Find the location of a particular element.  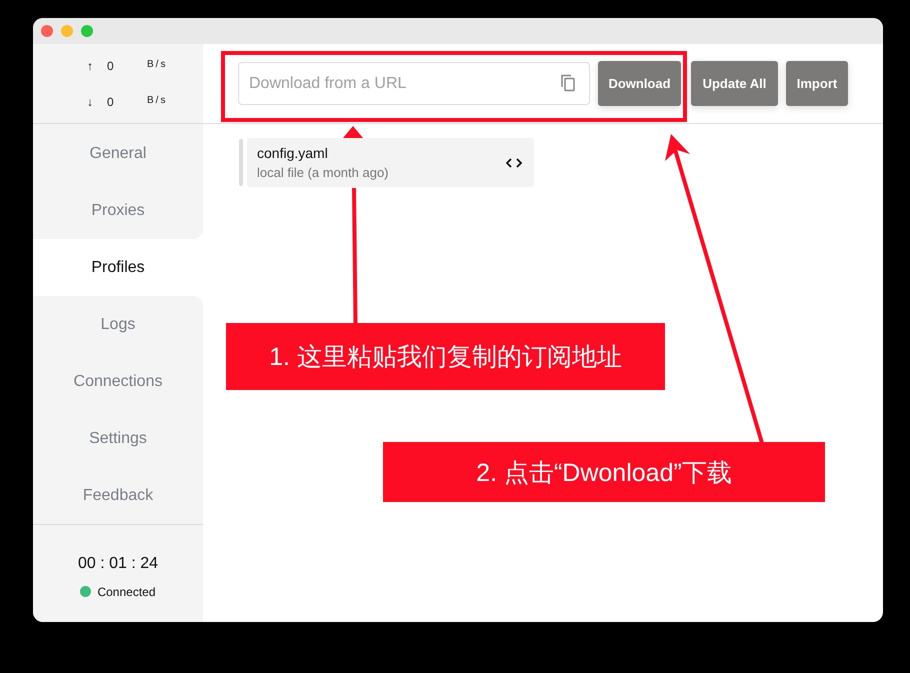

uptime-timer: 00 : 01 : 24 is located at coordinates (118, 563).